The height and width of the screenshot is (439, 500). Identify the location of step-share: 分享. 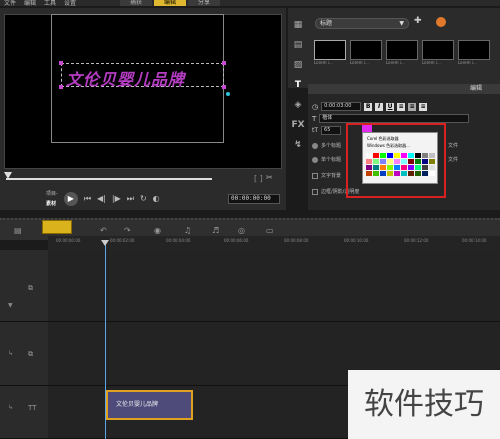
(204, 3).